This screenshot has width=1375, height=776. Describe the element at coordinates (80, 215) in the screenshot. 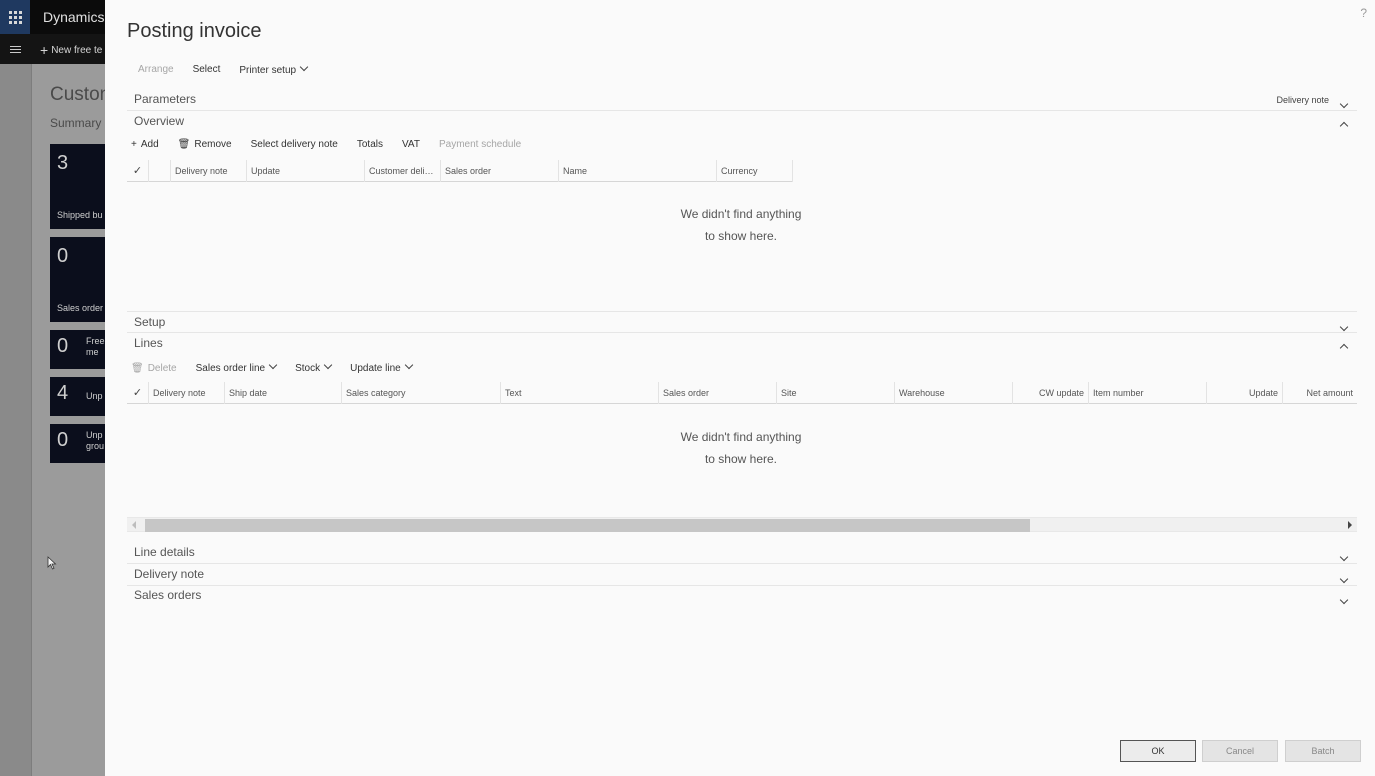

I see `tile-label: Shipped bu` at that location.